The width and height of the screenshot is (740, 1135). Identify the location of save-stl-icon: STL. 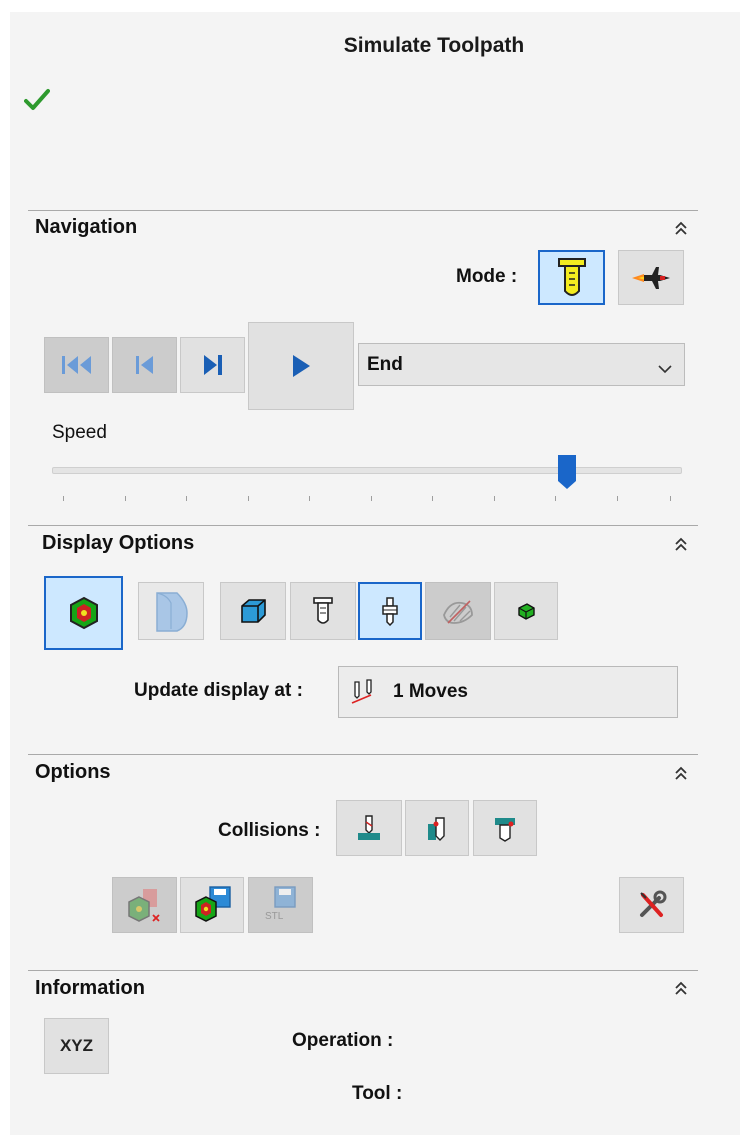
(280, 904).